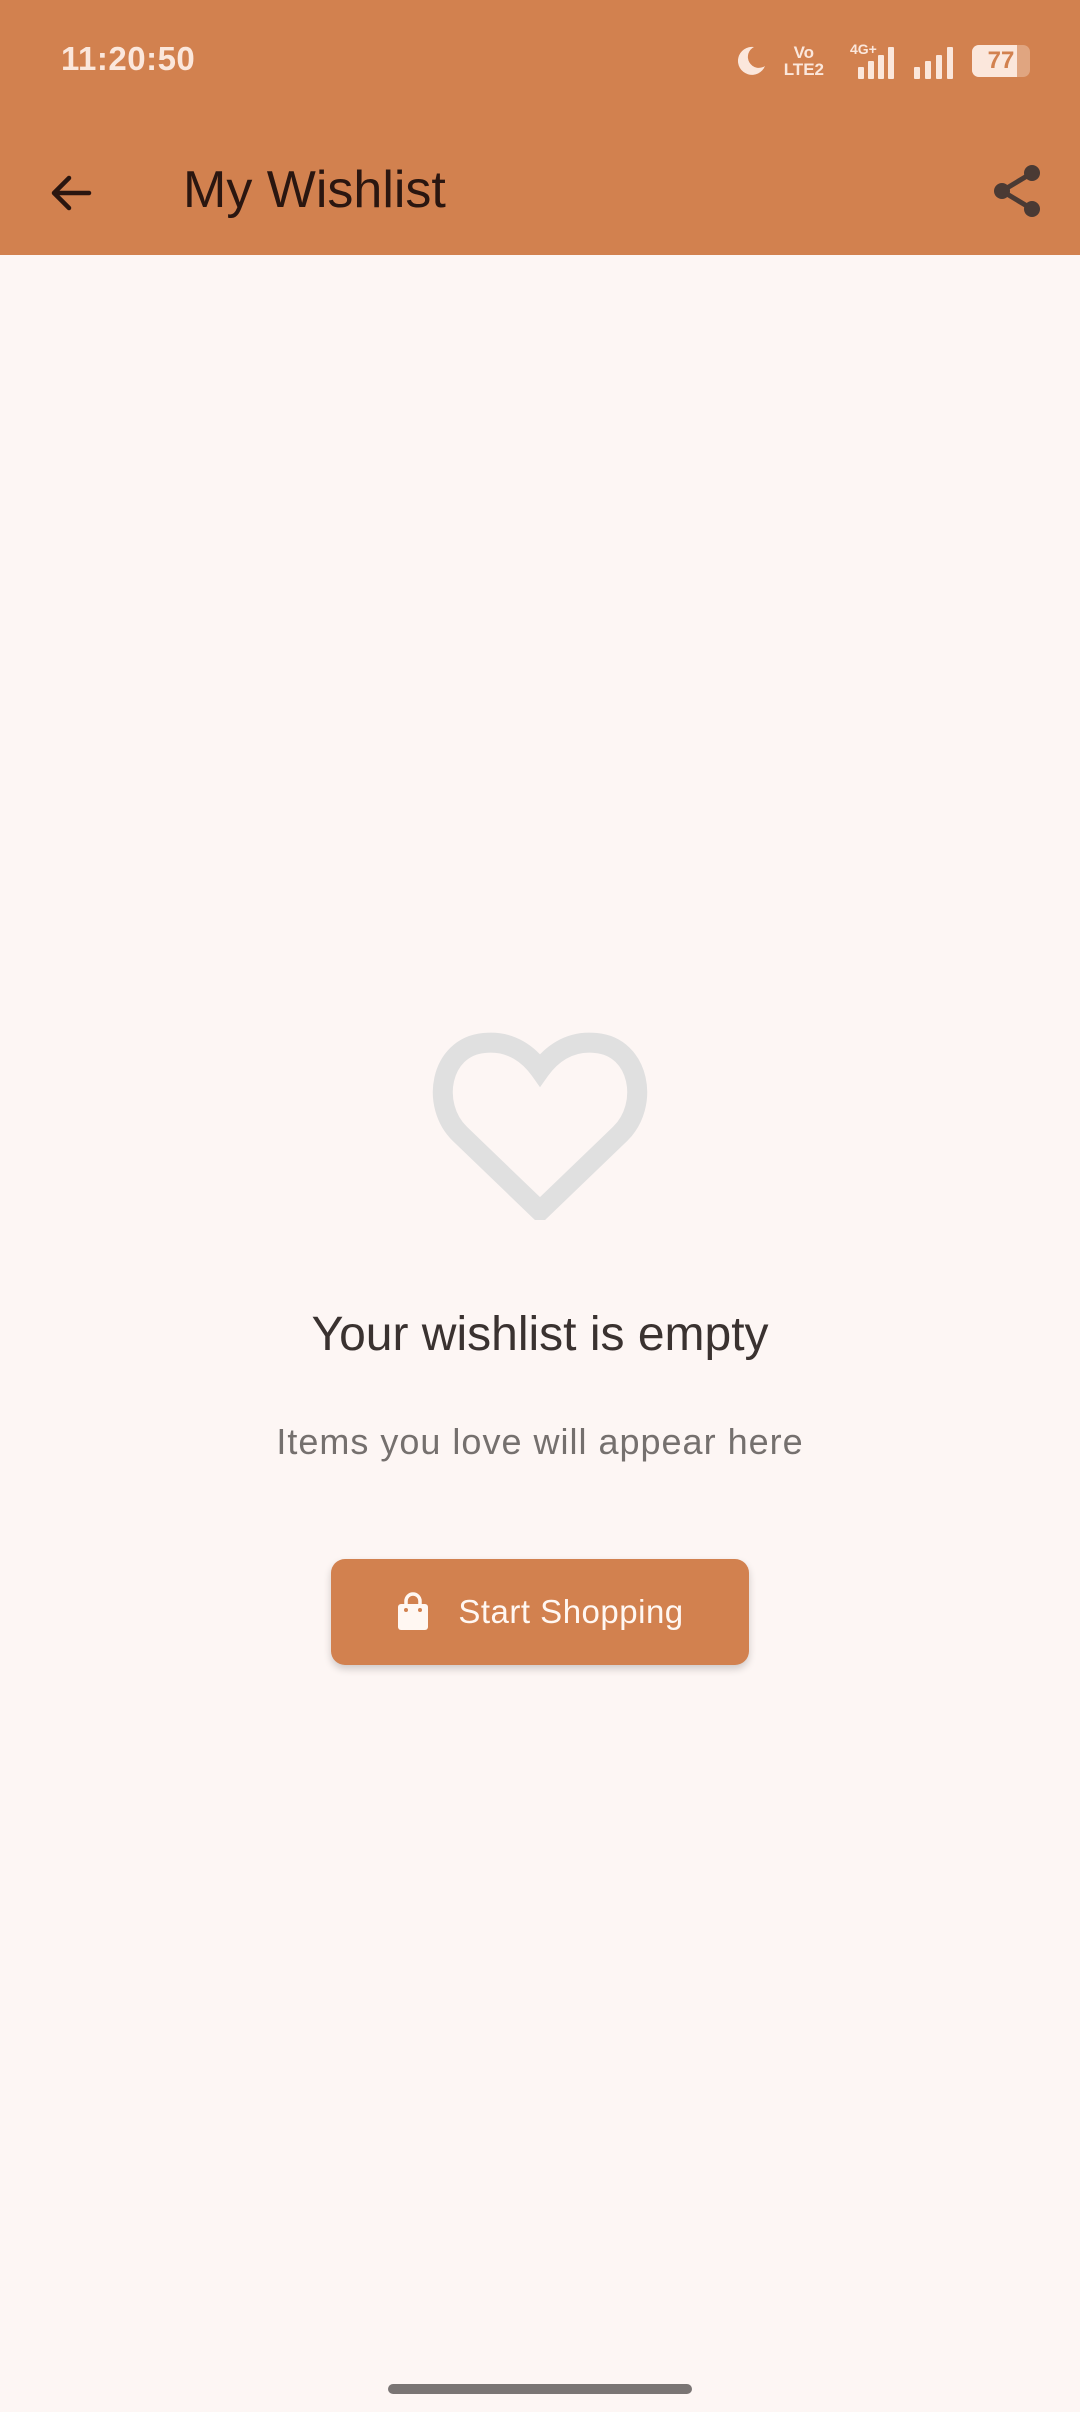 Image resolution: width=1080 pixels, height=2412 pixels. What do you see at coordinates (540, 1441) in the screenshot?
I see `empty-subtitle: Items you love will appear here` at bounding box center [540, 1441].